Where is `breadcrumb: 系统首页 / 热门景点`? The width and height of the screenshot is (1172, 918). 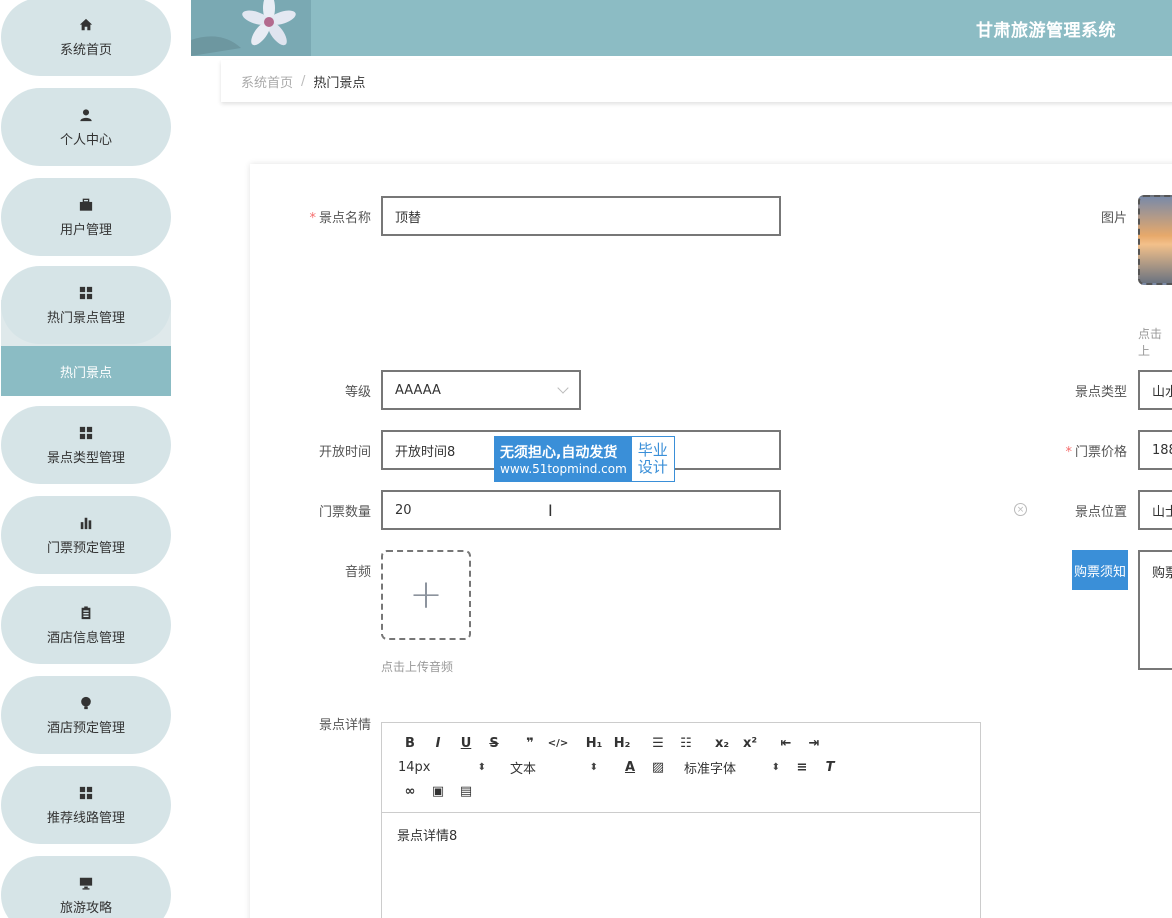
breadcrumb: 系统首页 / 热门景点 is located at coordinates (696, 81).